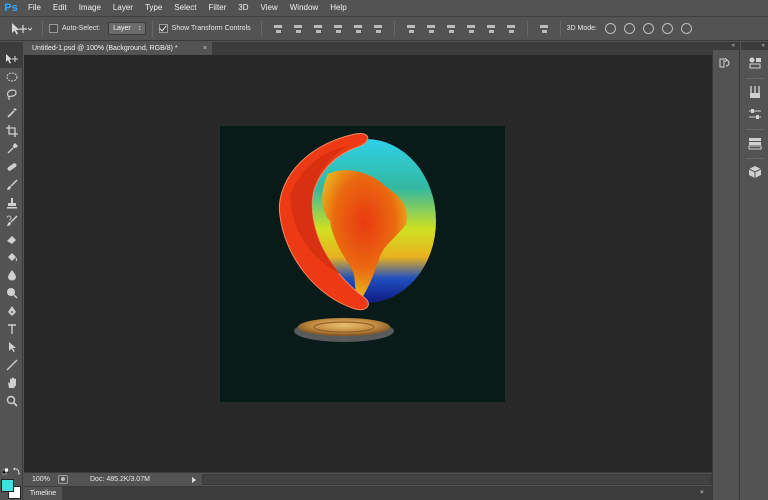 This screenshot has width=768, height=500. What do you see at coordinates (218, 8) in the screenshot?
I see `menu-filter: Filter` at bounding box center [218, 8].